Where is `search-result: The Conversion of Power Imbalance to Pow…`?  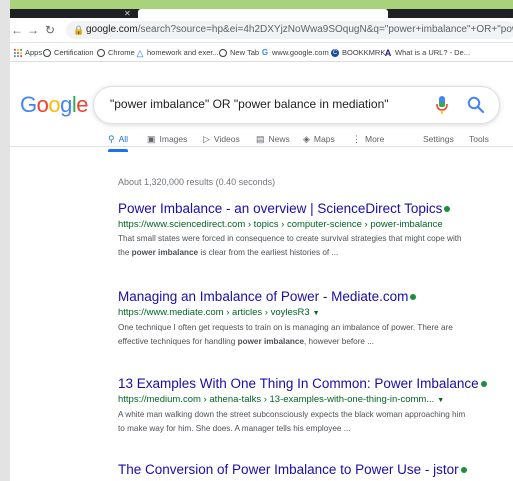 search-result: The Conversion of Power Imbalance to Pow… is located at coordinates (313, 470).